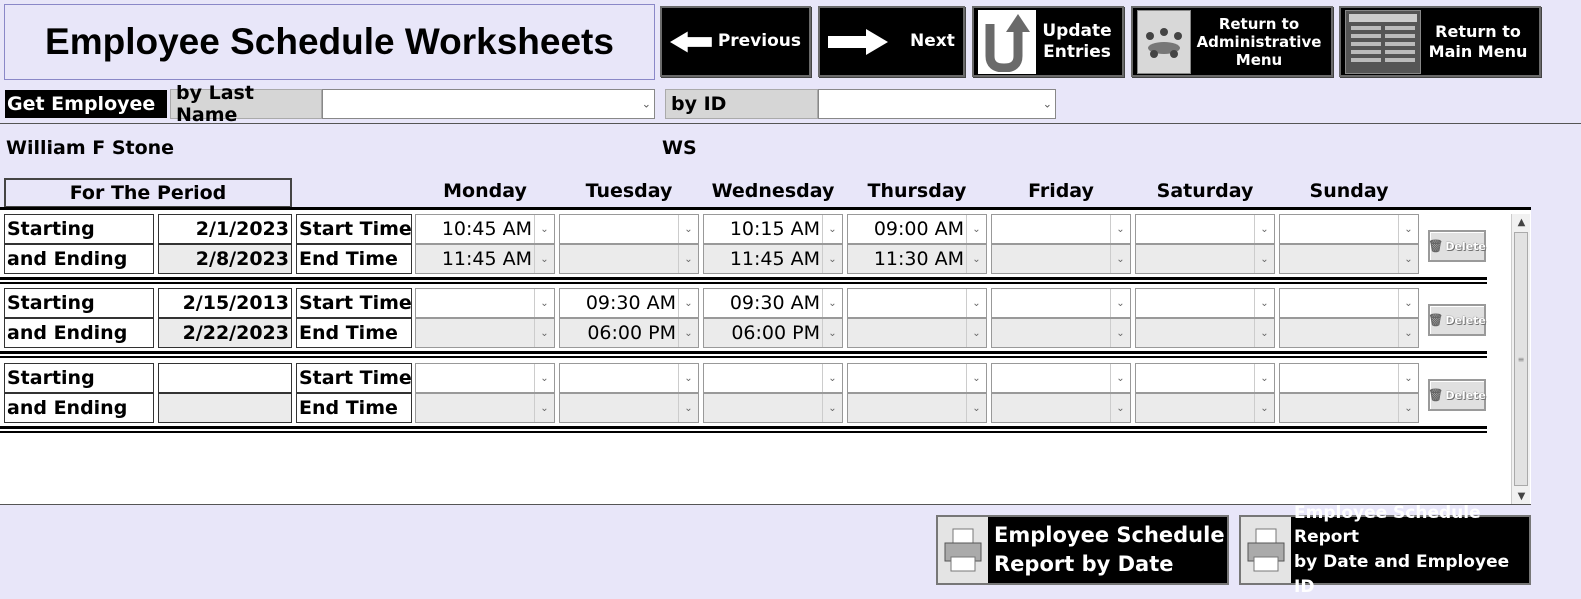  I want to click on report-by-date-button: Employee Schedule Report by Date, so click(1082, 550).